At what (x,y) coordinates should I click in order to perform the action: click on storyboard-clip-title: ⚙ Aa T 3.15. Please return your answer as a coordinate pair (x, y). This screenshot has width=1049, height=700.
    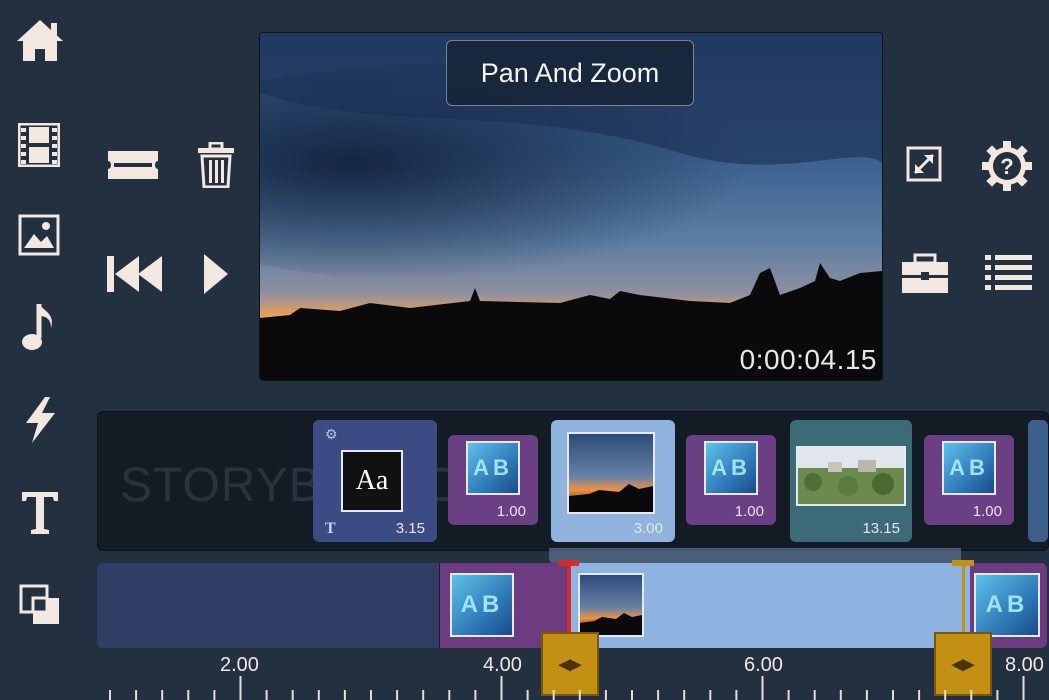
    Looking at the image, I should click on (375, 481).